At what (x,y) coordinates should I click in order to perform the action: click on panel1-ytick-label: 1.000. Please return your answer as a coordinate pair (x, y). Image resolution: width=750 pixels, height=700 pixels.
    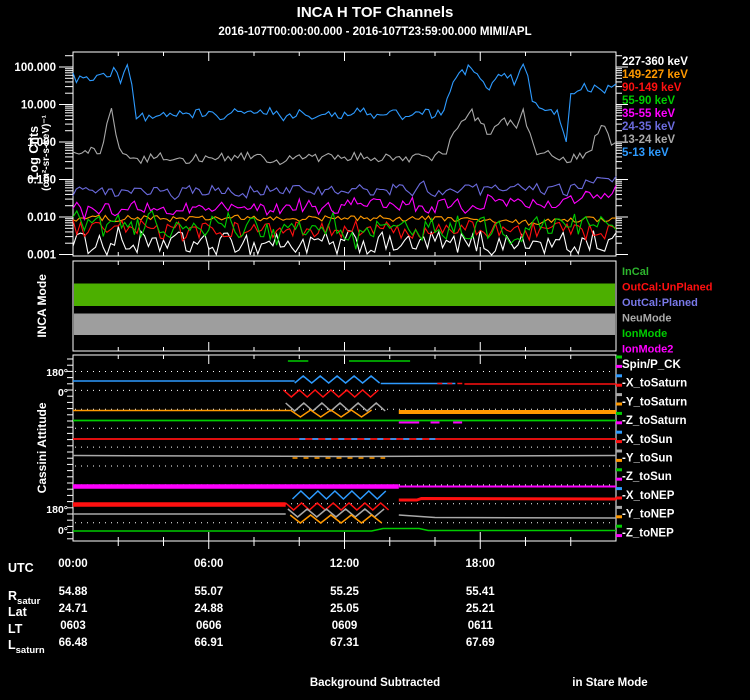
    Looking at the image, I should click on (41, 143).